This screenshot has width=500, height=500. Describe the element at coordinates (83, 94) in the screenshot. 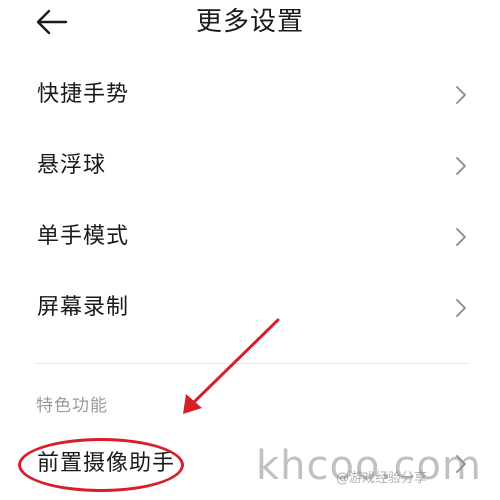

I see `menu-item-label: 快捷手势` at that location.